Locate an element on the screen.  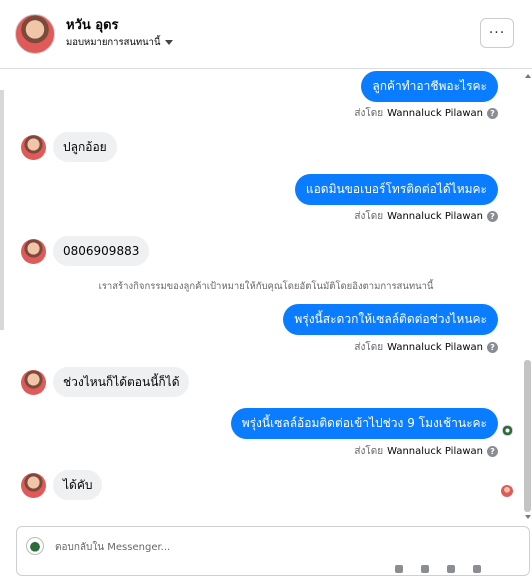
contact-name: หวัน อุดร is located at coordinates (92, 24).